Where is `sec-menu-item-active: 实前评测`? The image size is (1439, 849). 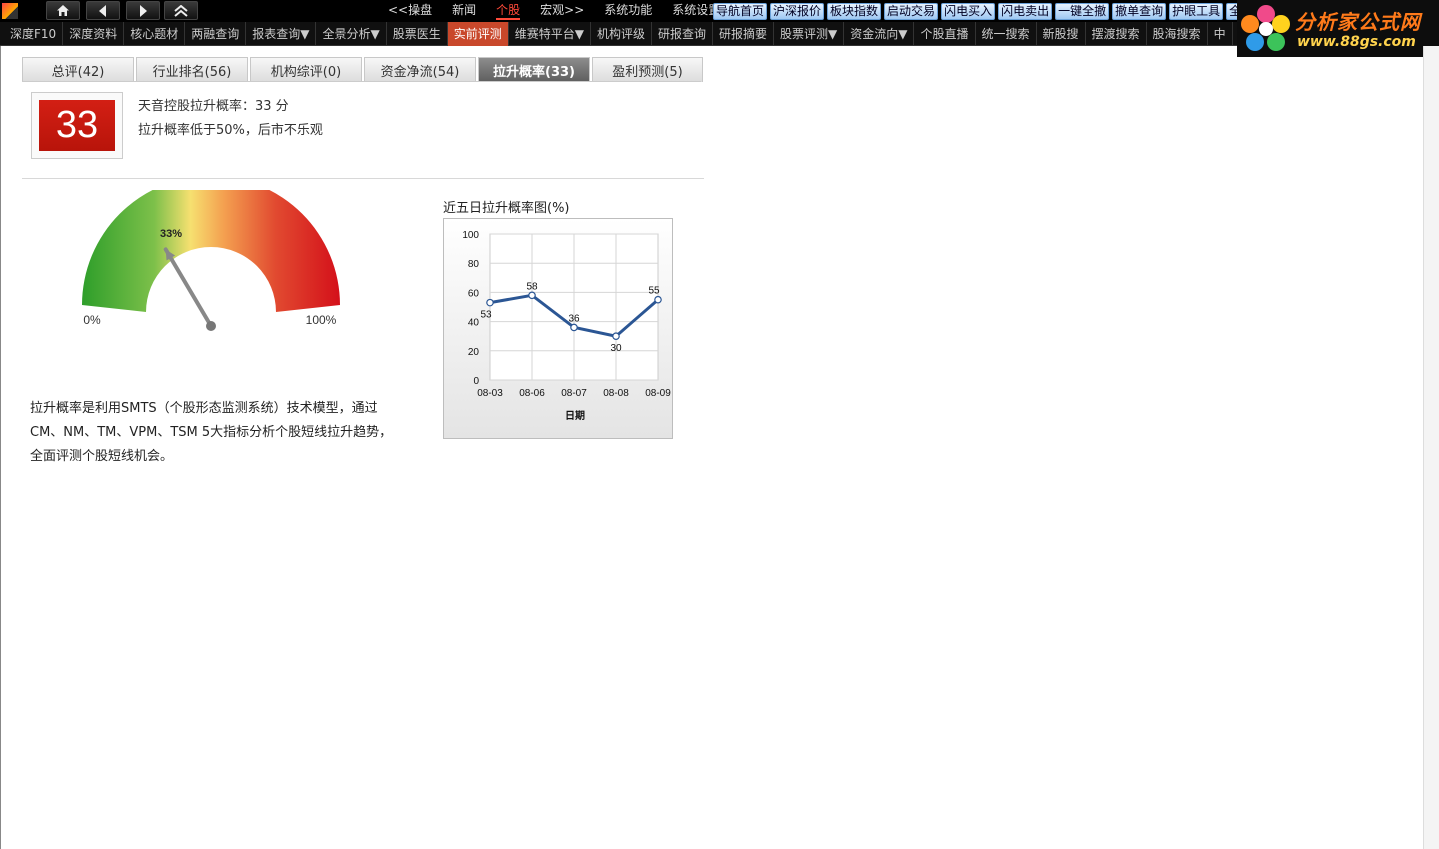
sec-menu-item-active: 实前评测 is located at coordinates (478, 34).